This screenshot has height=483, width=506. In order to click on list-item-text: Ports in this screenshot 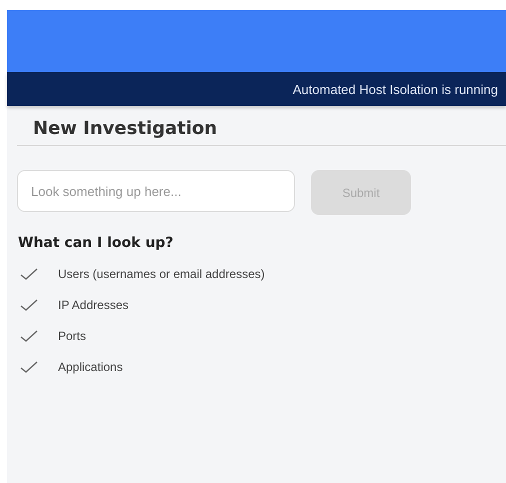, I will do `click(72, 336)`.